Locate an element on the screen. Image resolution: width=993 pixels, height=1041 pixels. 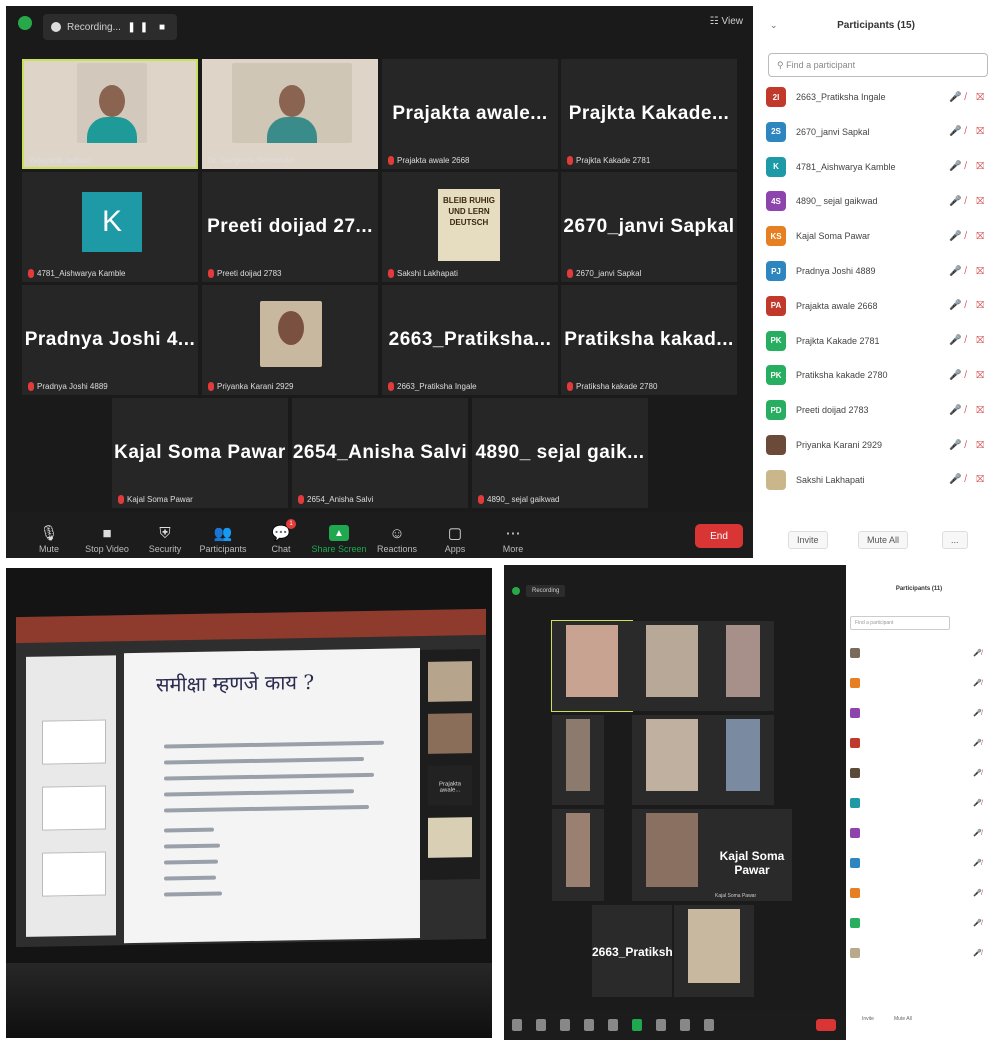
participant-video is located at coordinates (672, 850).